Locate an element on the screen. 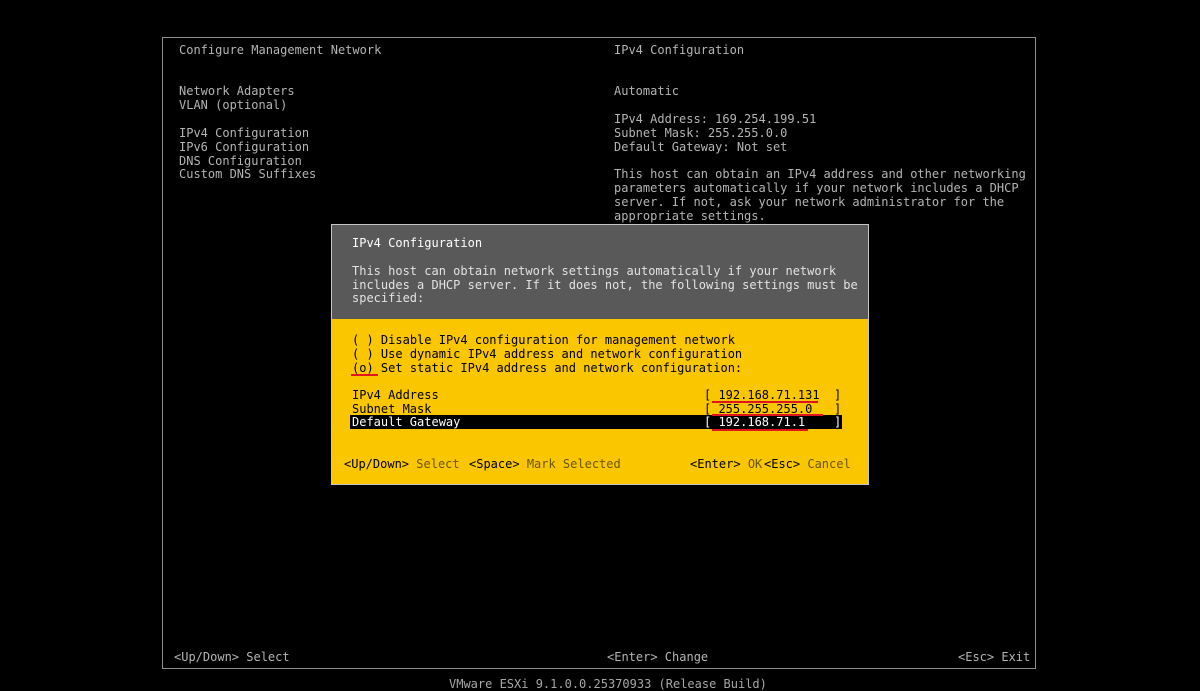 This screenshot has height=691, width=1200. hint-key: <Esc> is located at coordinates (782, 464).